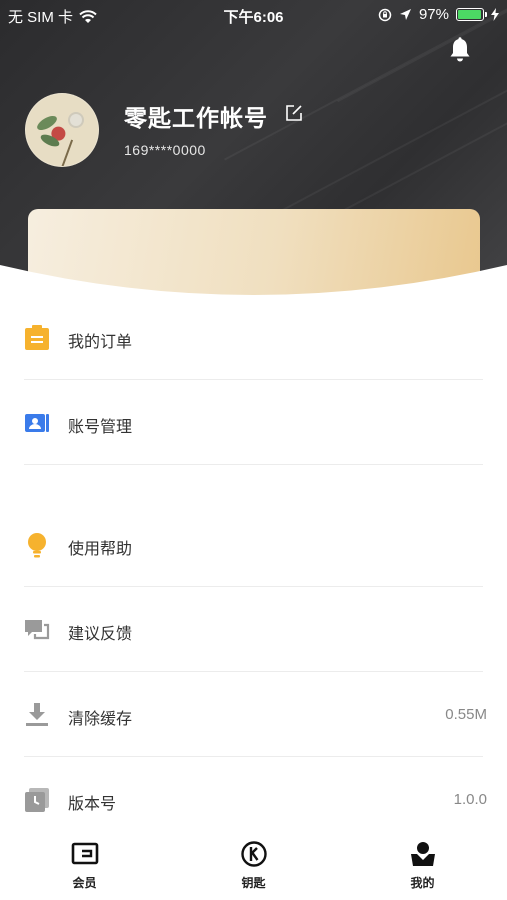 The width and height of the screenshot is (507, 900). Describe the element at coordinates (37, 423) in the screenshot. I see `account-card-icon` at that location.